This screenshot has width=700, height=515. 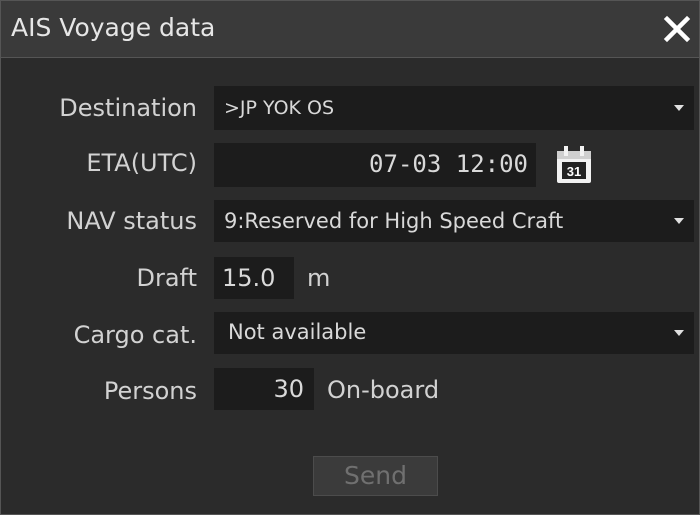 I want to click on nav-status-dropdown: 9:Reserved for High Speed Craft, so click(x=454, y=221).